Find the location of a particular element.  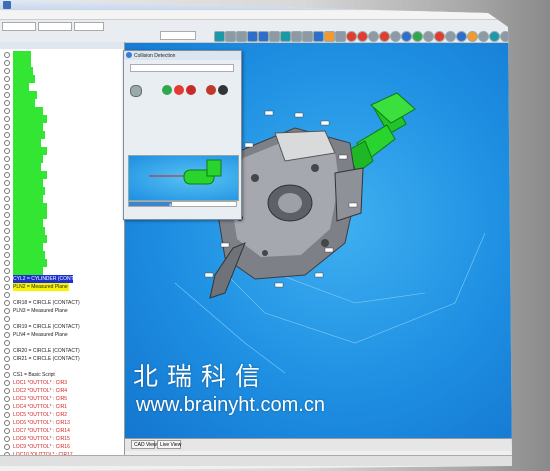

probe-icon is located at coordinates (318, 36).